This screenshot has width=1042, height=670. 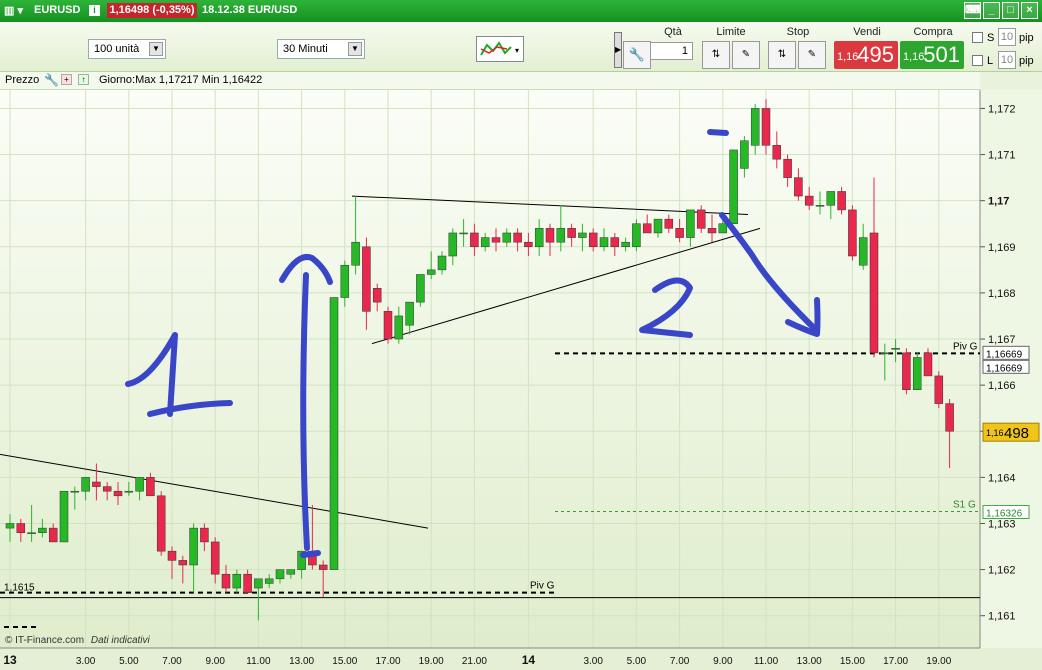 What do you see at coordinates (117, 49) in the screenshot?
I see `quantity-select-value: 100 unità` at bounding box center [117, 49].